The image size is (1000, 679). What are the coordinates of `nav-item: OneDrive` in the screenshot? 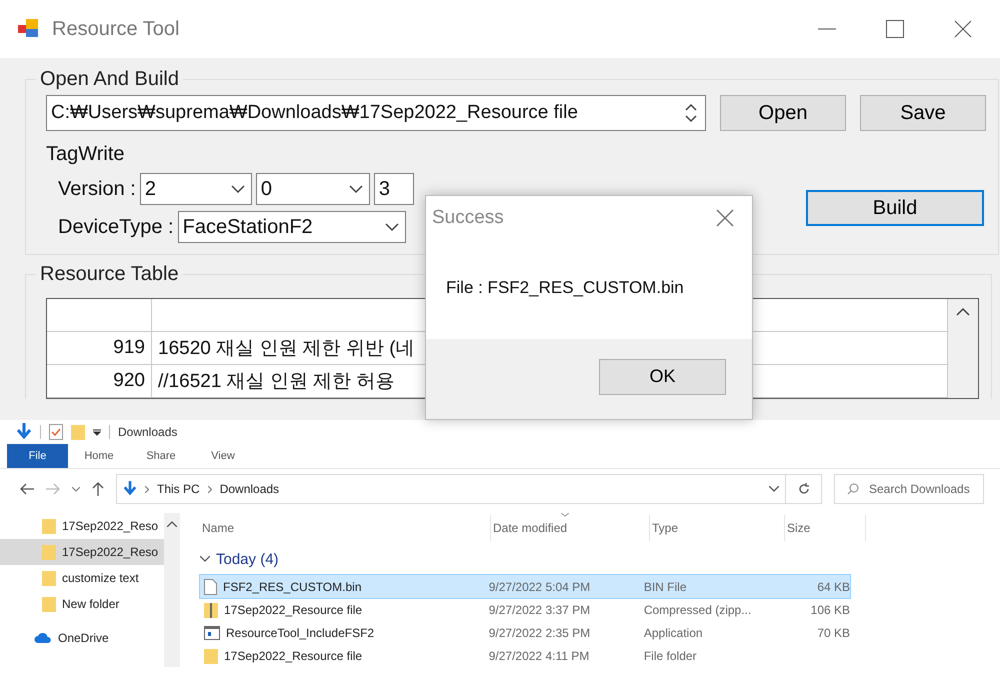 It's located at (82, 638).